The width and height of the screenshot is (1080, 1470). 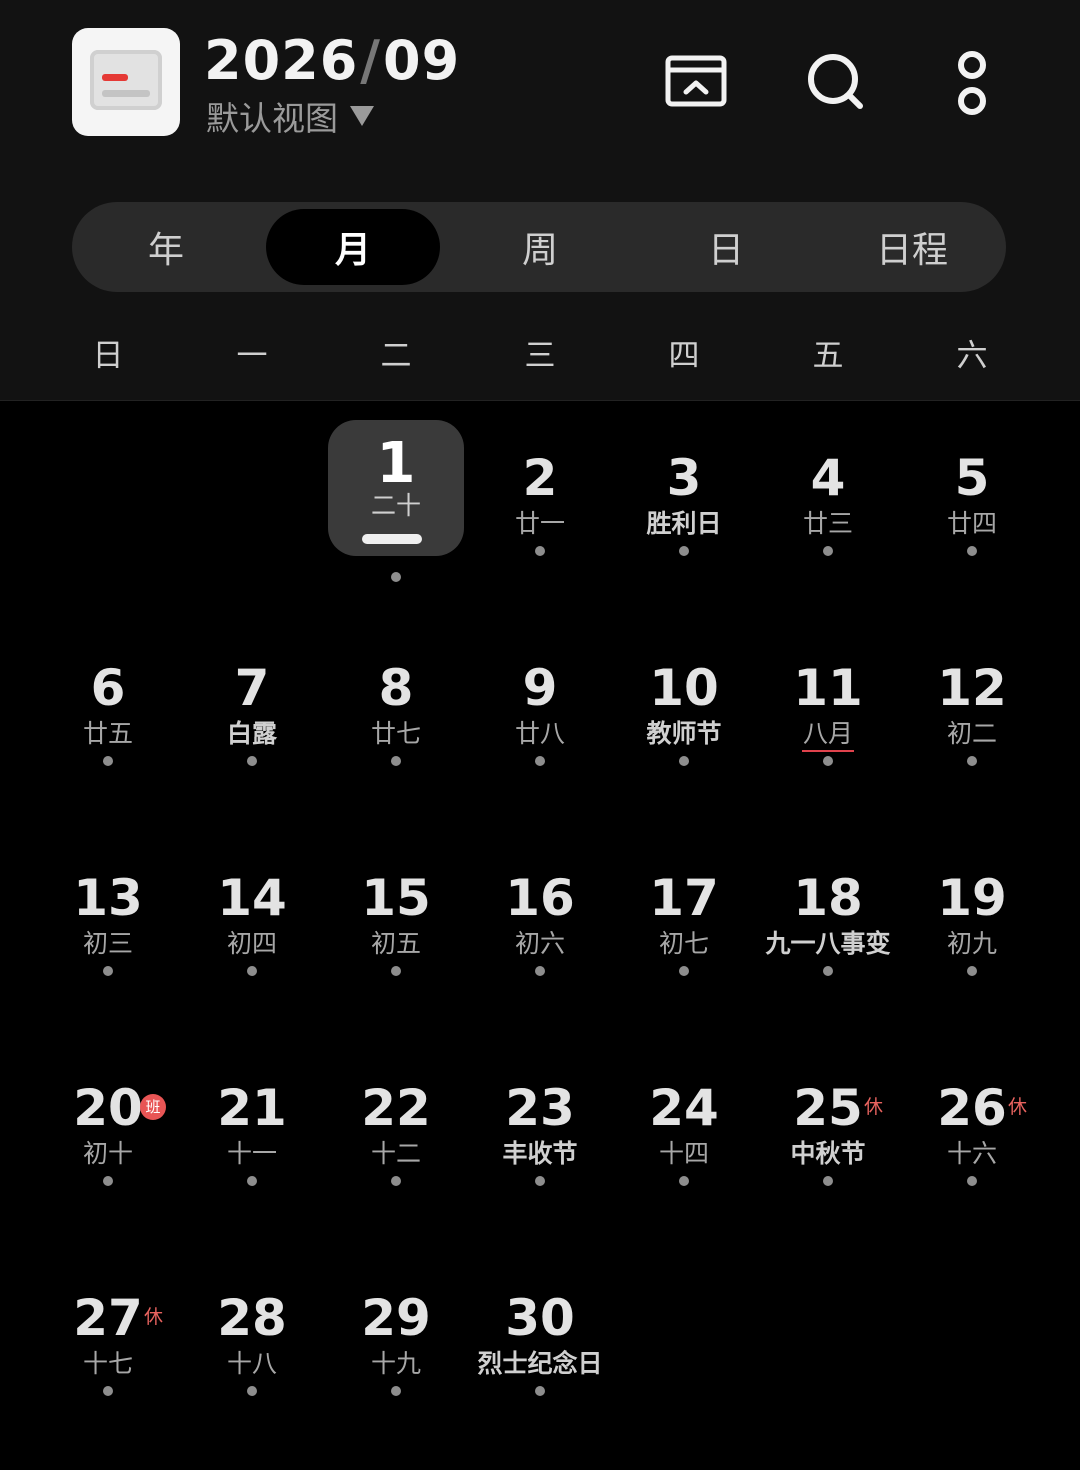 I want to click on day-number: 16, so click(x=540, y=898).